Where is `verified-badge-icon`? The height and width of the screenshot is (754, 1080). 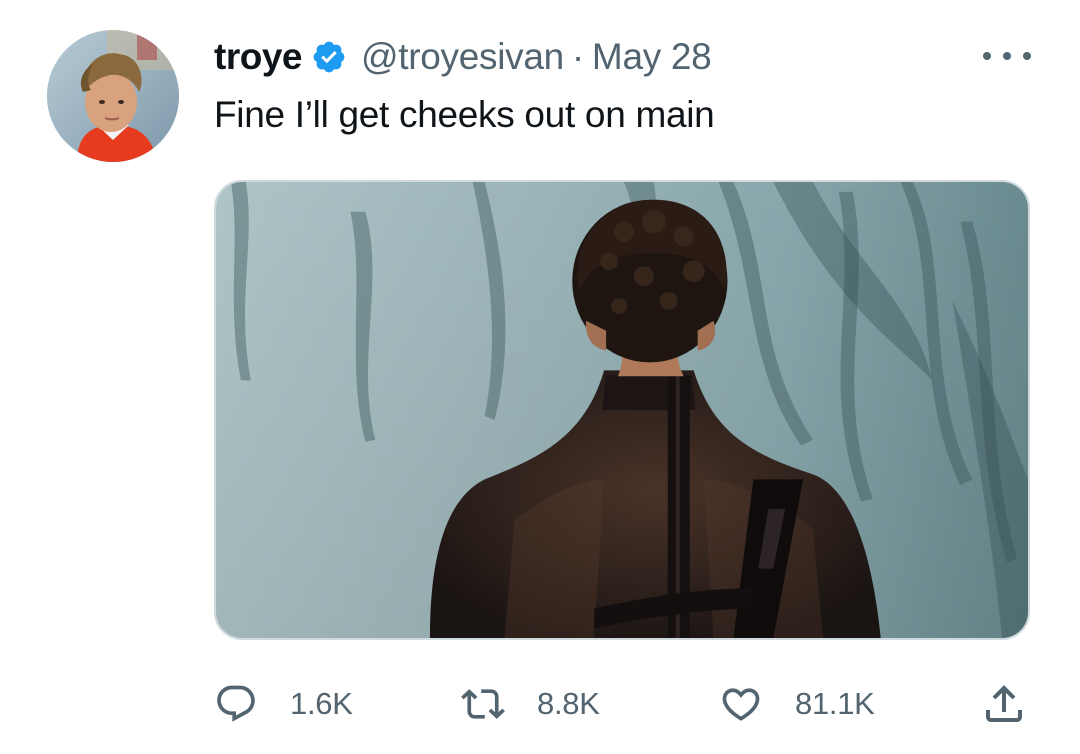 verified-badge-icon is located at coordinates (329, 57).